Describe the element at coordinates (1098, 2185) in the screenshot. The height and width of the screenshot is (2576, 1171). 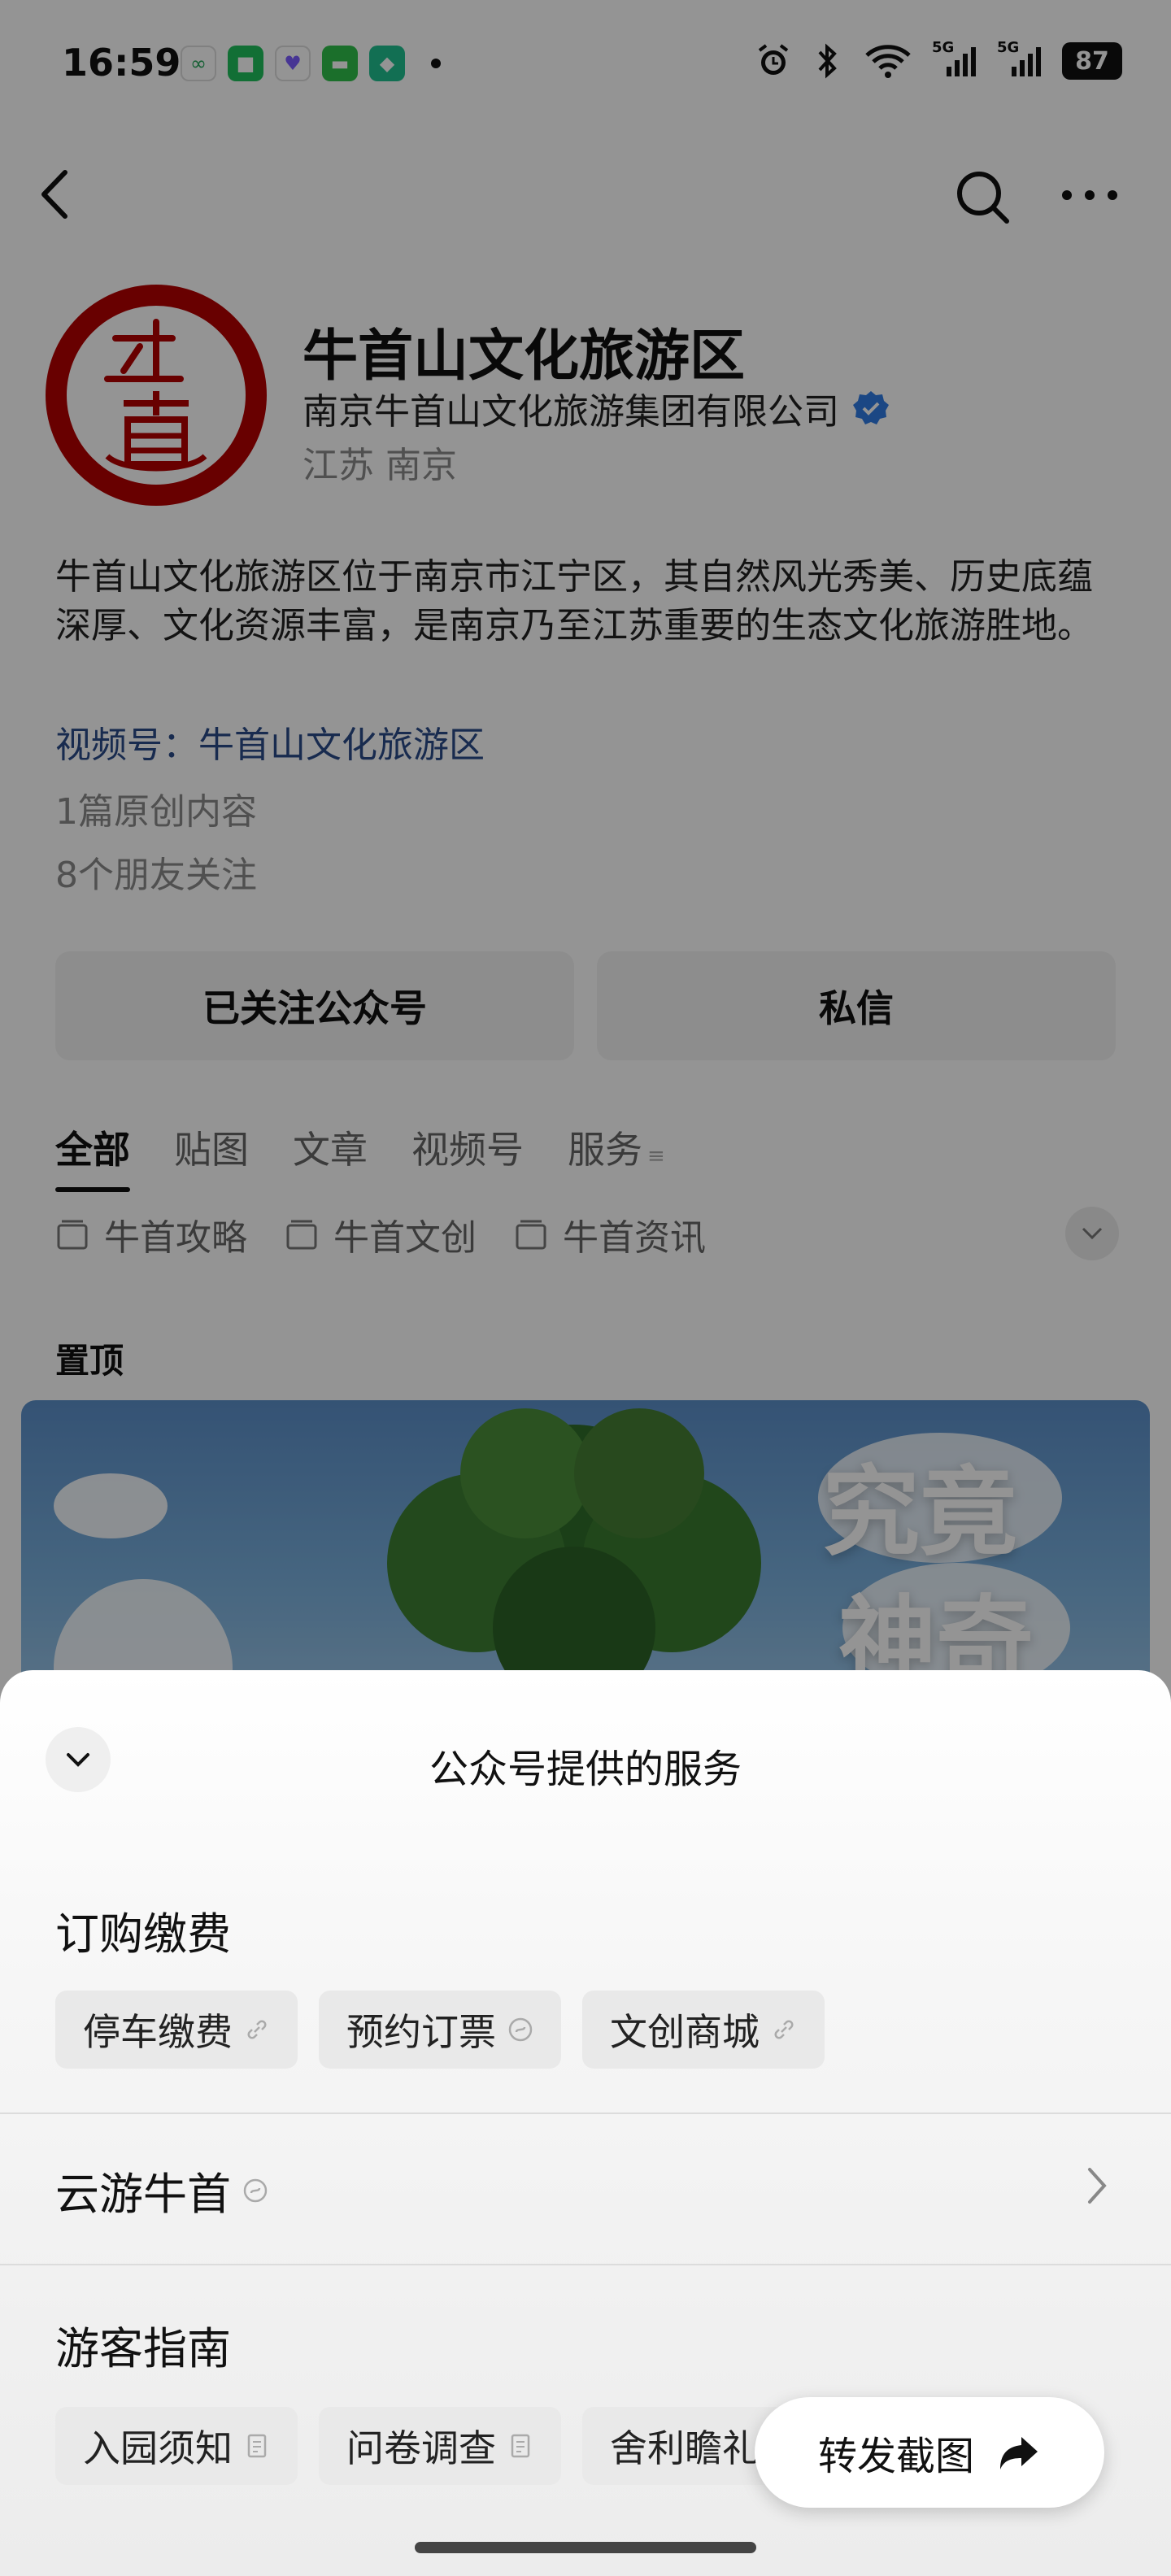
I see `chevron-right-icon` at that location.